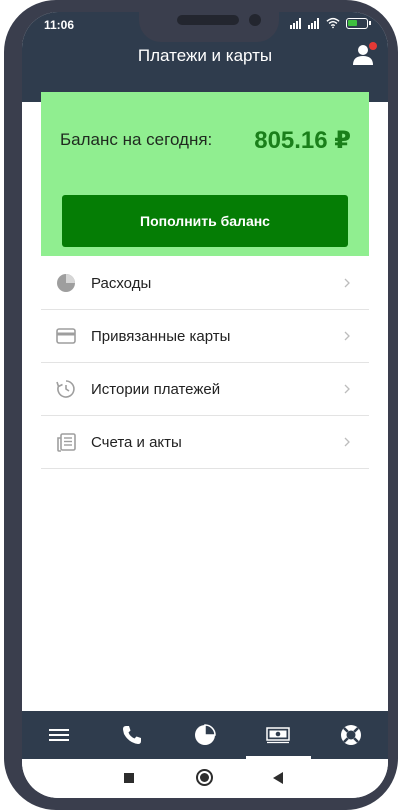  I want to click on phone-icon, so click(131, 735).